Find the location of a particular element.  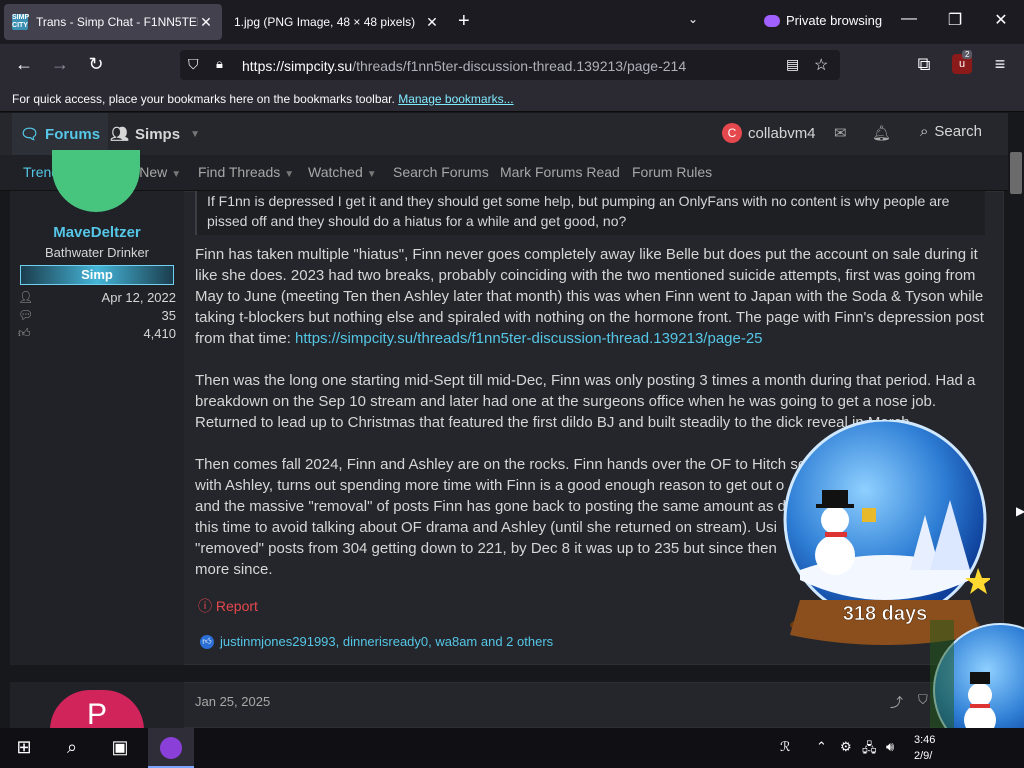

user-icon: 👤︎ is located at coordinates (26, 297).